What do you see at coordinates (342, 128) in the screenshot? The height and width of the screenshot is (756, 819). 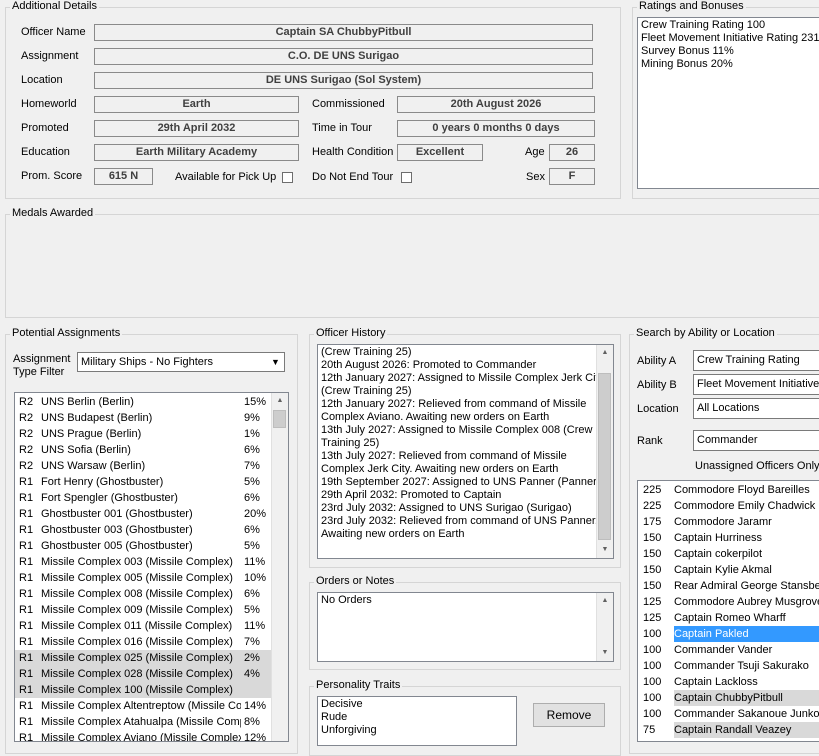 I see `time-in-tour-label: Time in Tour` at bounding box center [342, 128].